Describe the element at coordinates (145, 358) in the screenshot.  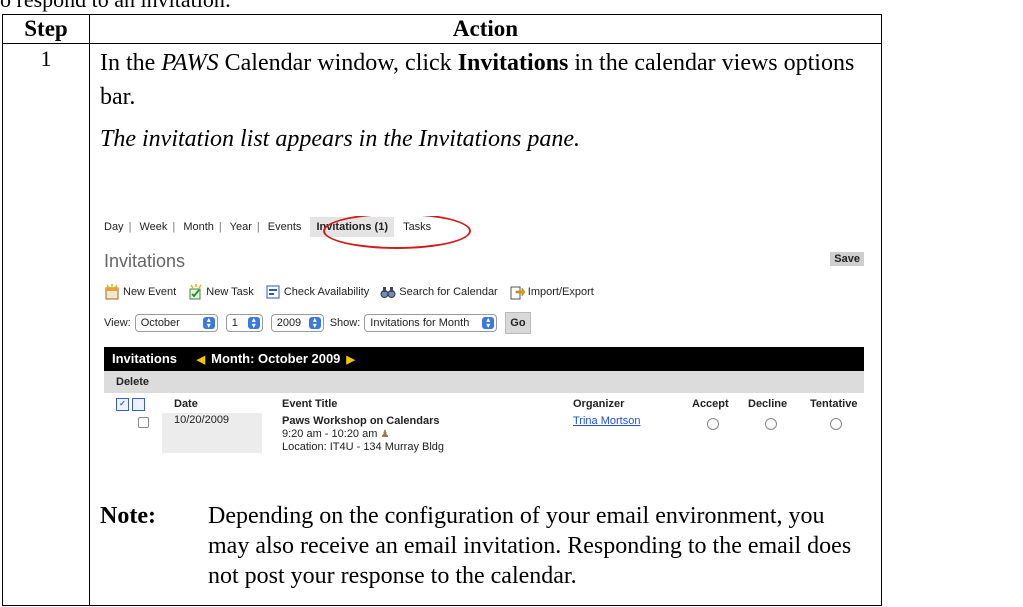
I see `bar-title: Invitations` at that location.